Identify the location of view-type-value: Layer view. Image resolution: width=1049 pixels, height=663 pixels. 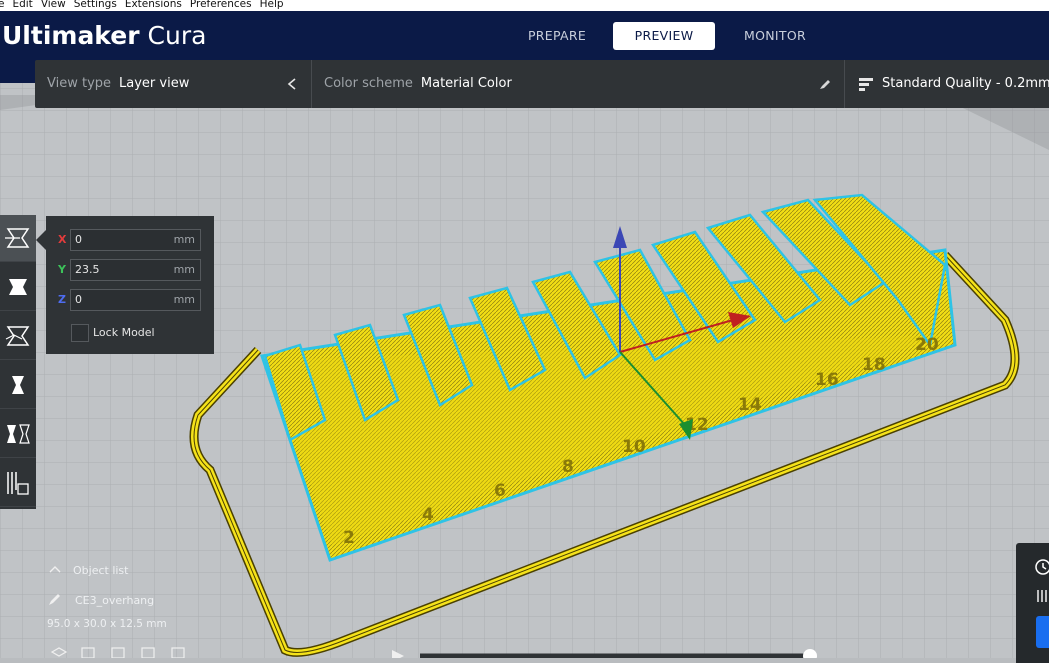
(154, 83).